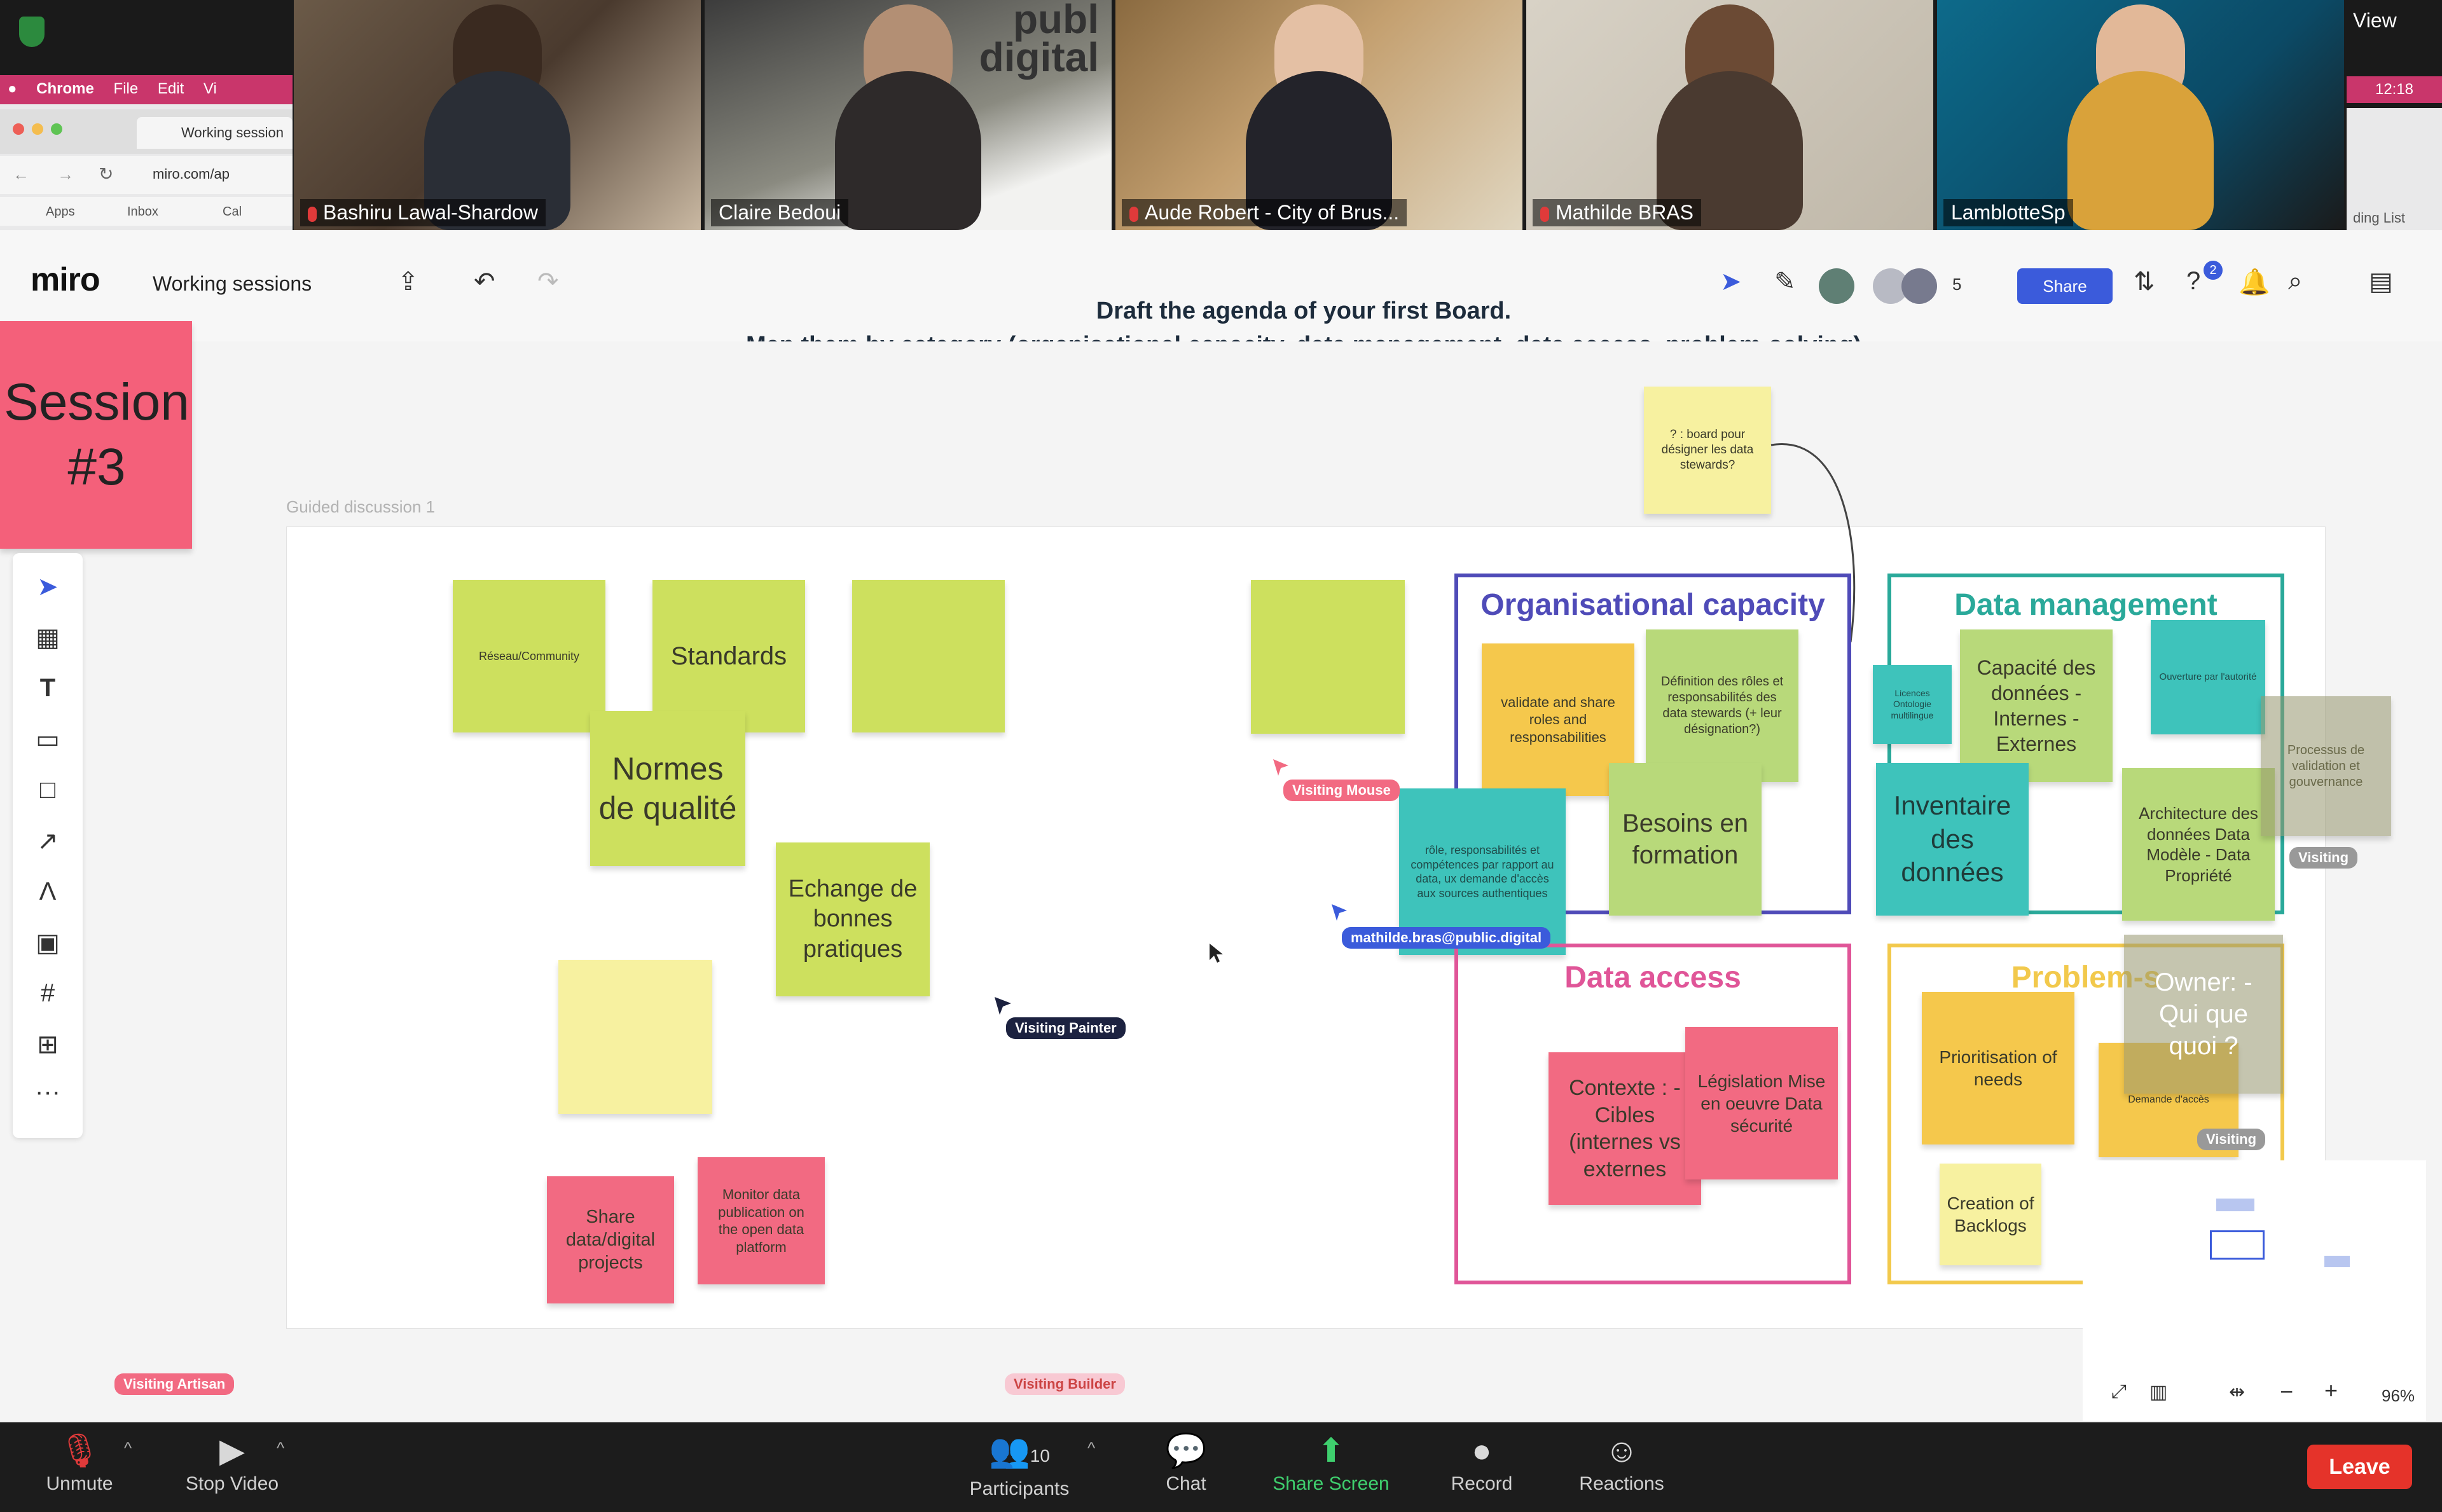 Image resolution: width=2442 pixels, height=1512 pixels. Describe the element at coordinates (853, 919) in the screenshot. I see `sticky-note: Echange de bonnes pratiques` at that location.